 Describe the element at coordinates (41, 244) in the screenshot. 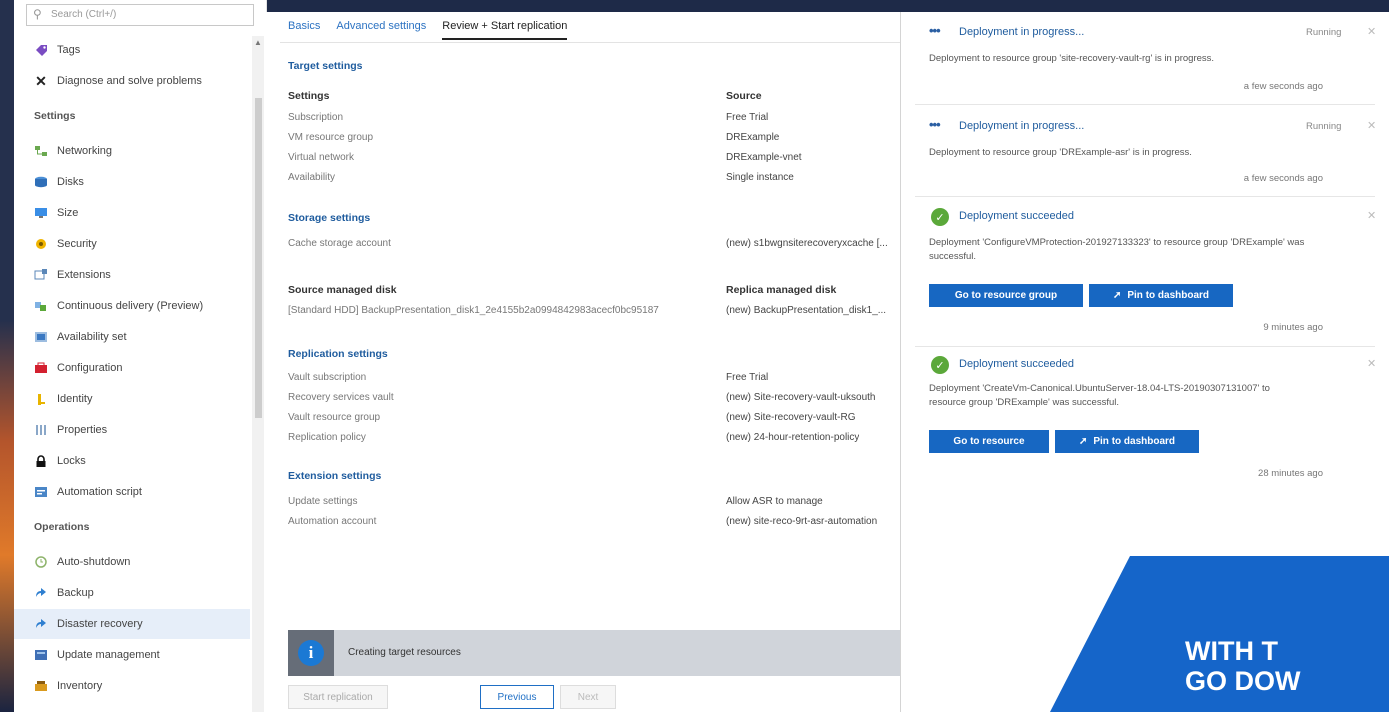

I see `security-icon` at that location.